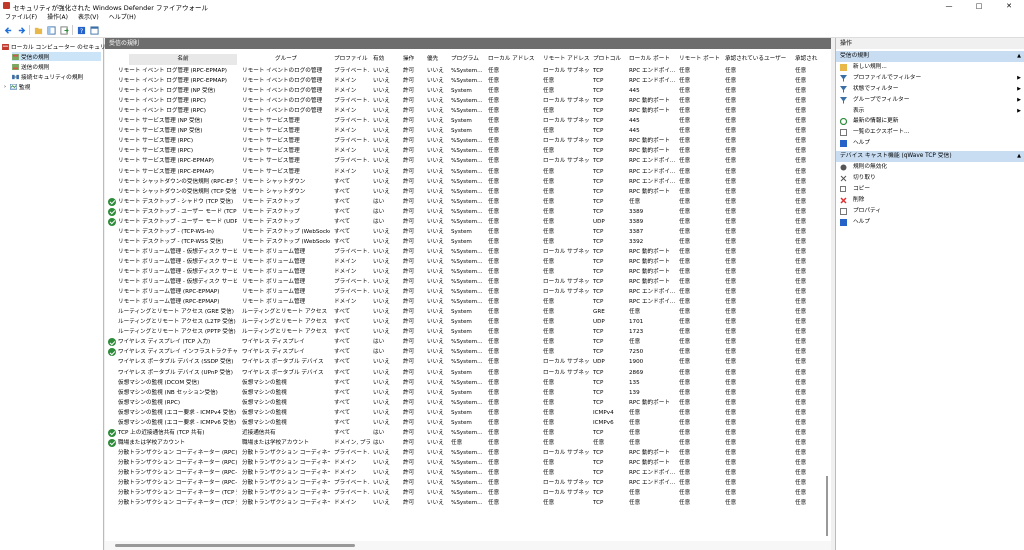 This screenshot has width=1024, height=550. Describe the element at coordinates (51, 30) in the screenshot. I see `show-hide-tree-icon` at that location.